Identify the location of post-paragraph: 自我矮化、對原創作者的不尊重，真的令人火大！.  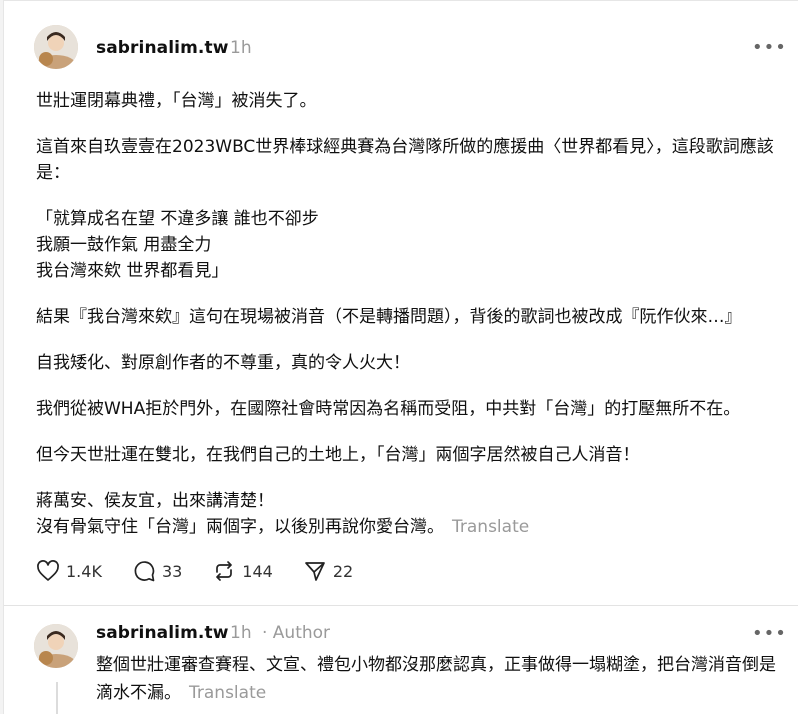
(223, 363).